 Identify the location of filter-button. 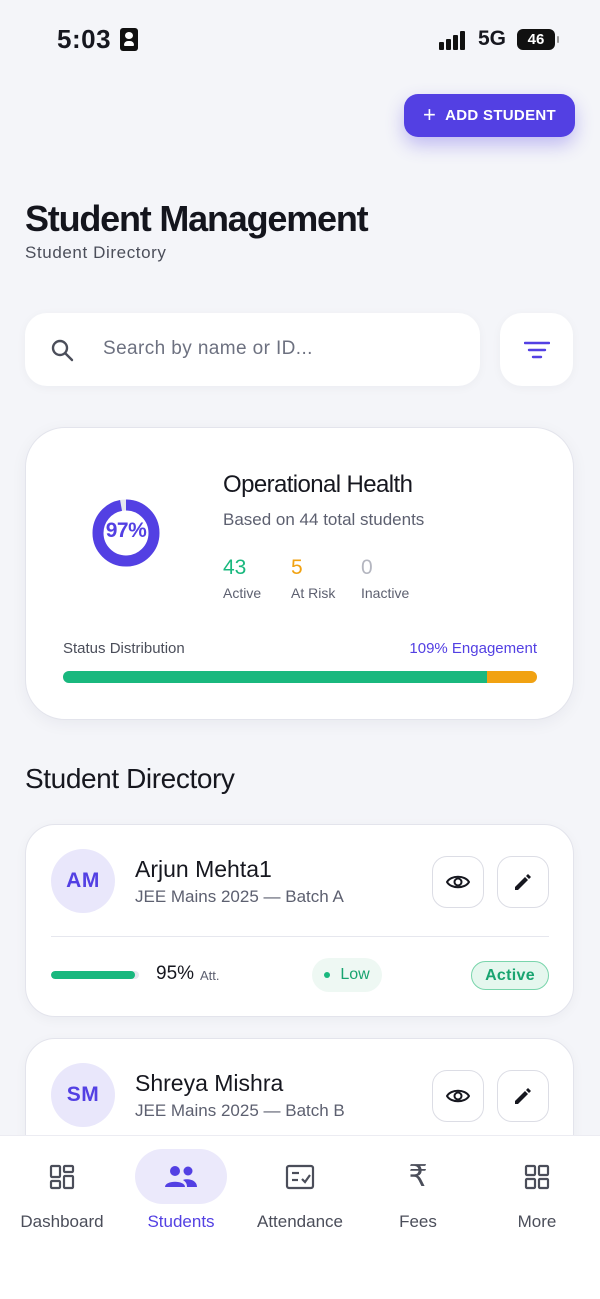
(536, 349).